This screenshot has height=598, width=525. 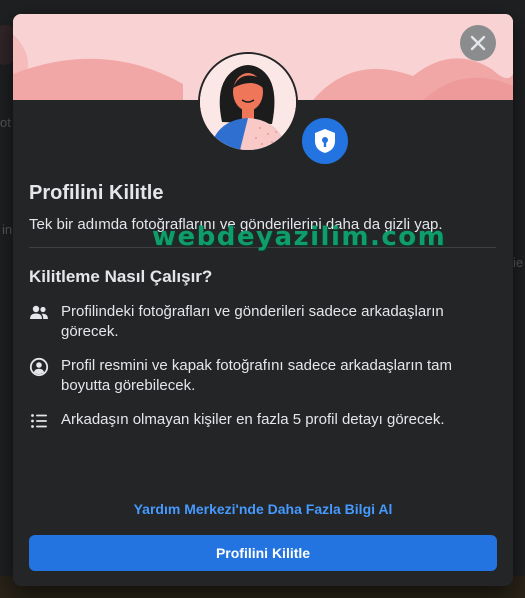 What do you see at coordinates (96, 193) in the screenshot?
I see `dialog-title: Profilini Kilitle` at bounding box center [96, 193].